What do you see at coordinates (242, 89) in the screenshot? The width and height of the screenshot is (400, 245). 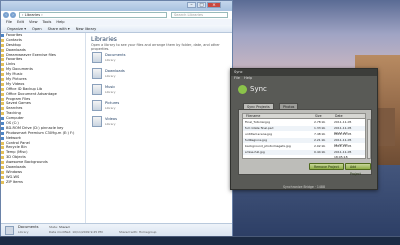 I see `sync-logo-icon` at bounding box center [242, 89].